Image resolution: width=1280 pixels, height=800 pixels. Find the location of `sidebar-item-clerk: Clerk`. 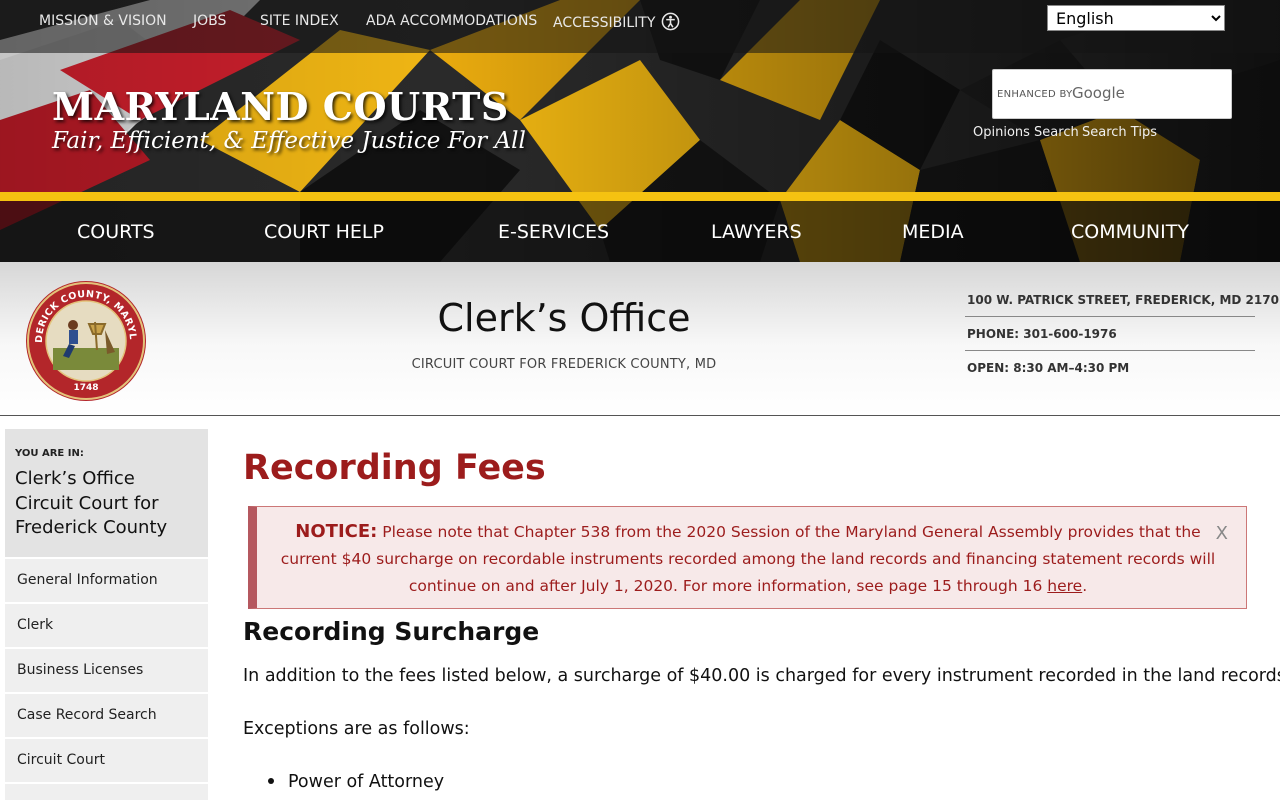

sidebar-item-clerk: Clerk is located at coordinates (106, 625).